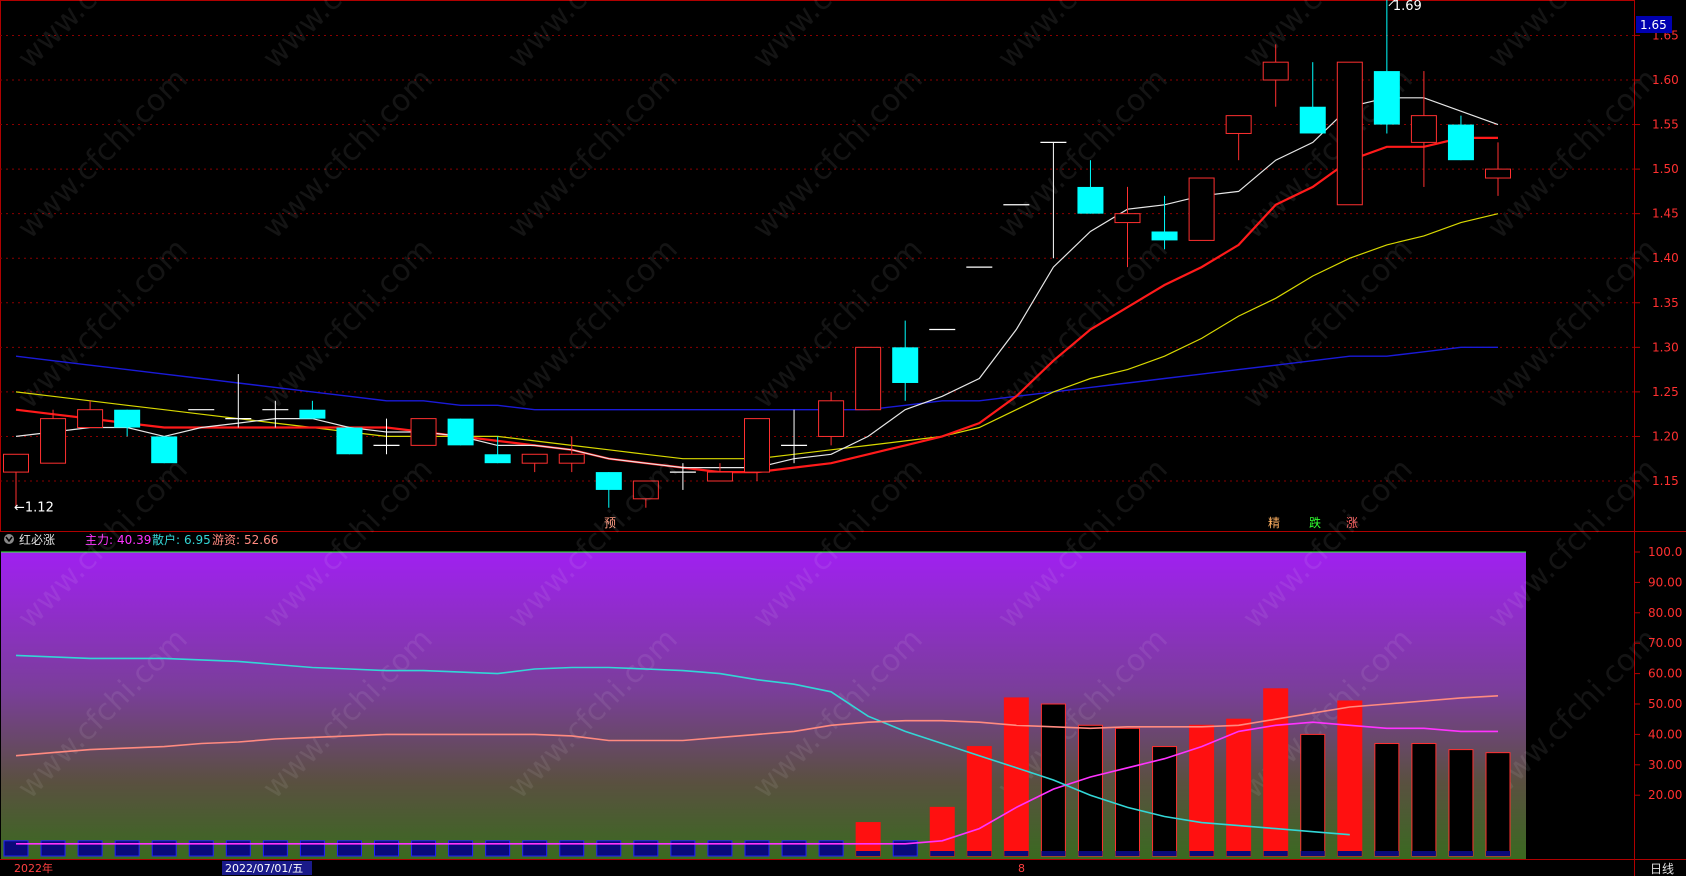  What do you see at coordinates (1665, 169) in the screenshot?
I see `price-tick-label: 1.50` at bounding box center [1665, 169].